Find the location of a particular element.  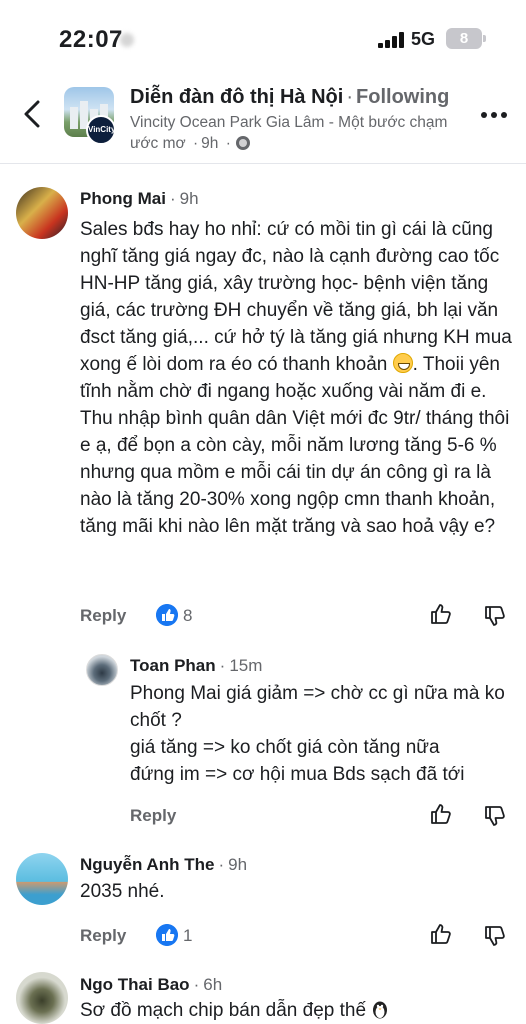

comment-time: 15m is located at coordinates (246, 665).